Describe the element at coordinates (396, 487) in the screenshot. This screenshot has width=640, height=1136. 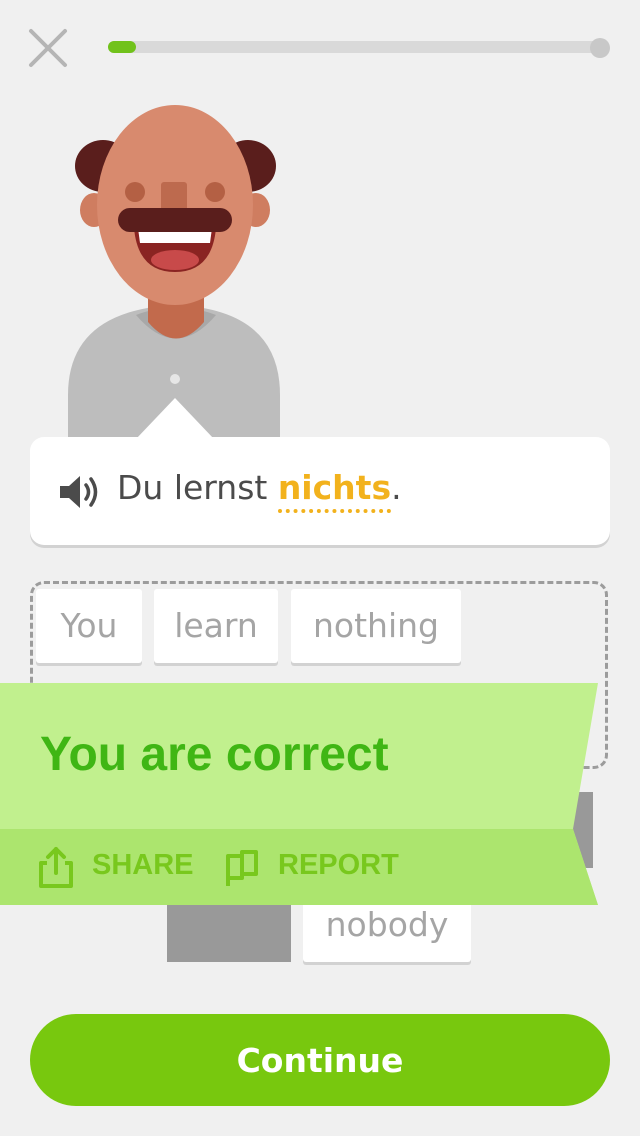
I see `prompt-punctuation: .` at that location.